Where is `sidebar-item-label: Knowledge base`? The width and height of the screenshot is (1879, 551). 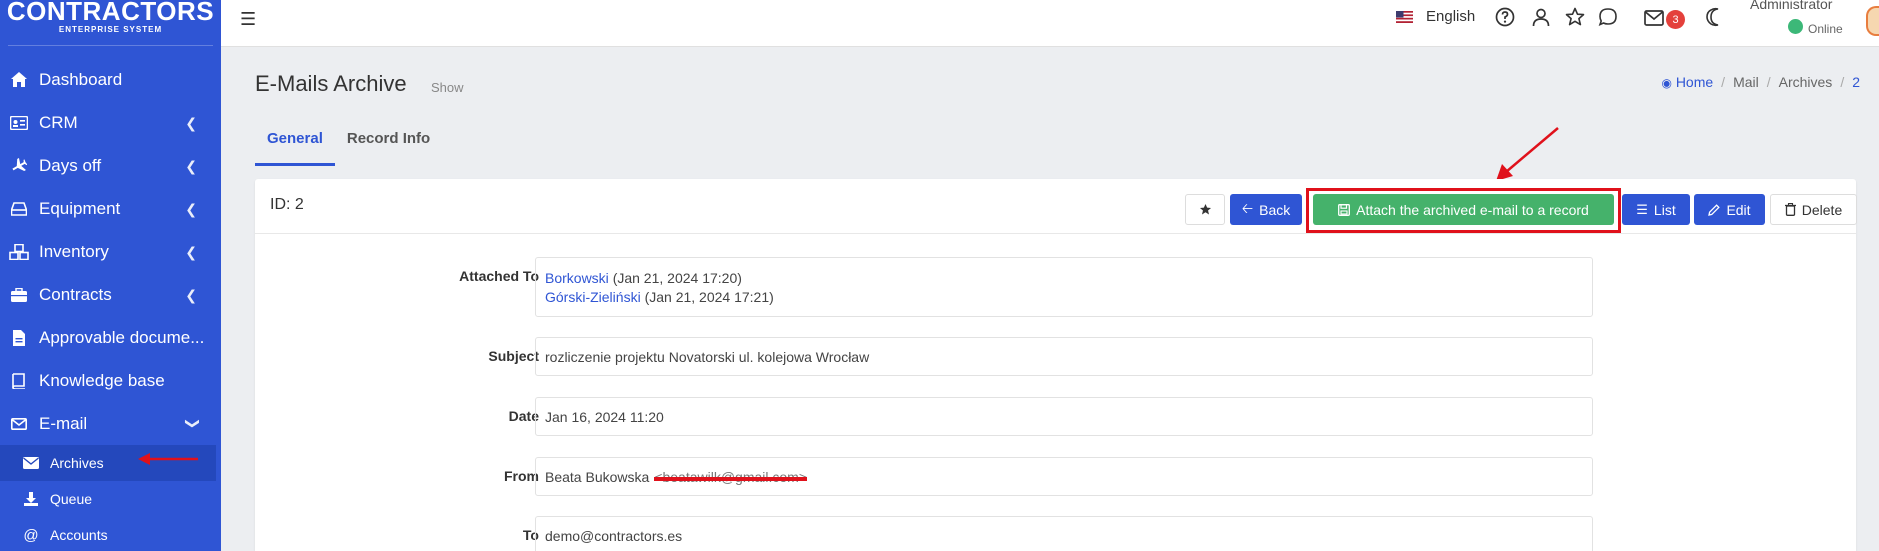 sidebar-item-label: Knowledge base is located at coordinates (102, 380).